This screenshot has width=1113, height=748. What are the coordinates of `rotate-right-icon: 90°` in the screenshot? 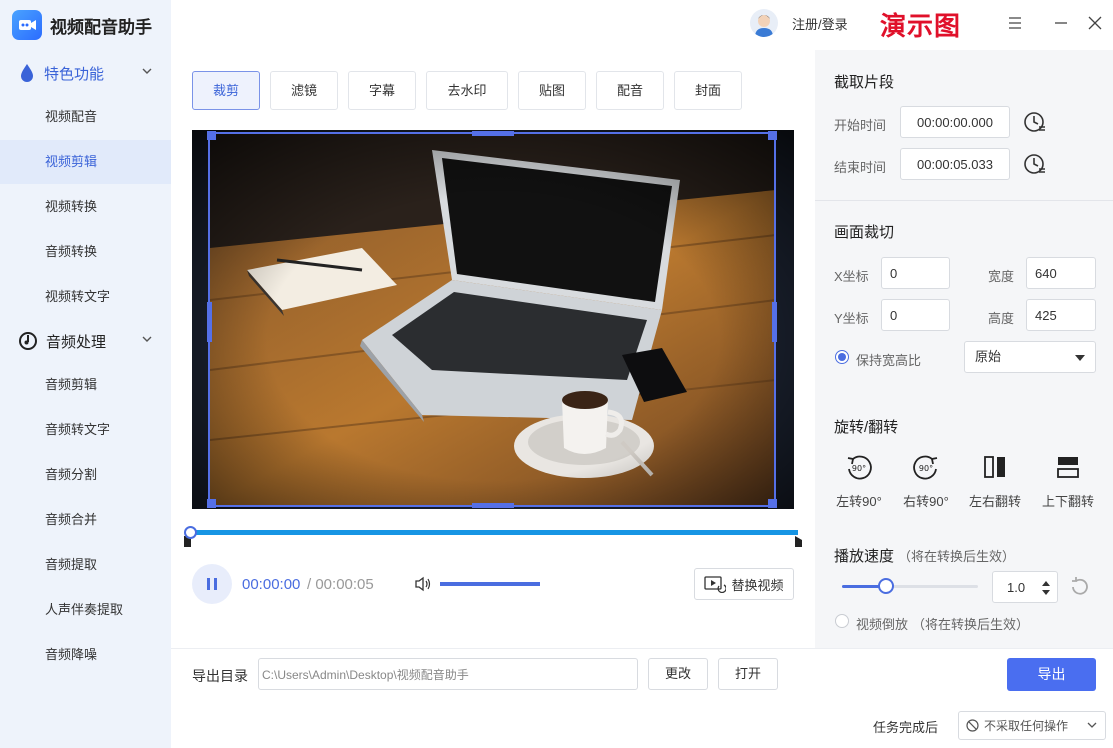 It's located at (925, 467).